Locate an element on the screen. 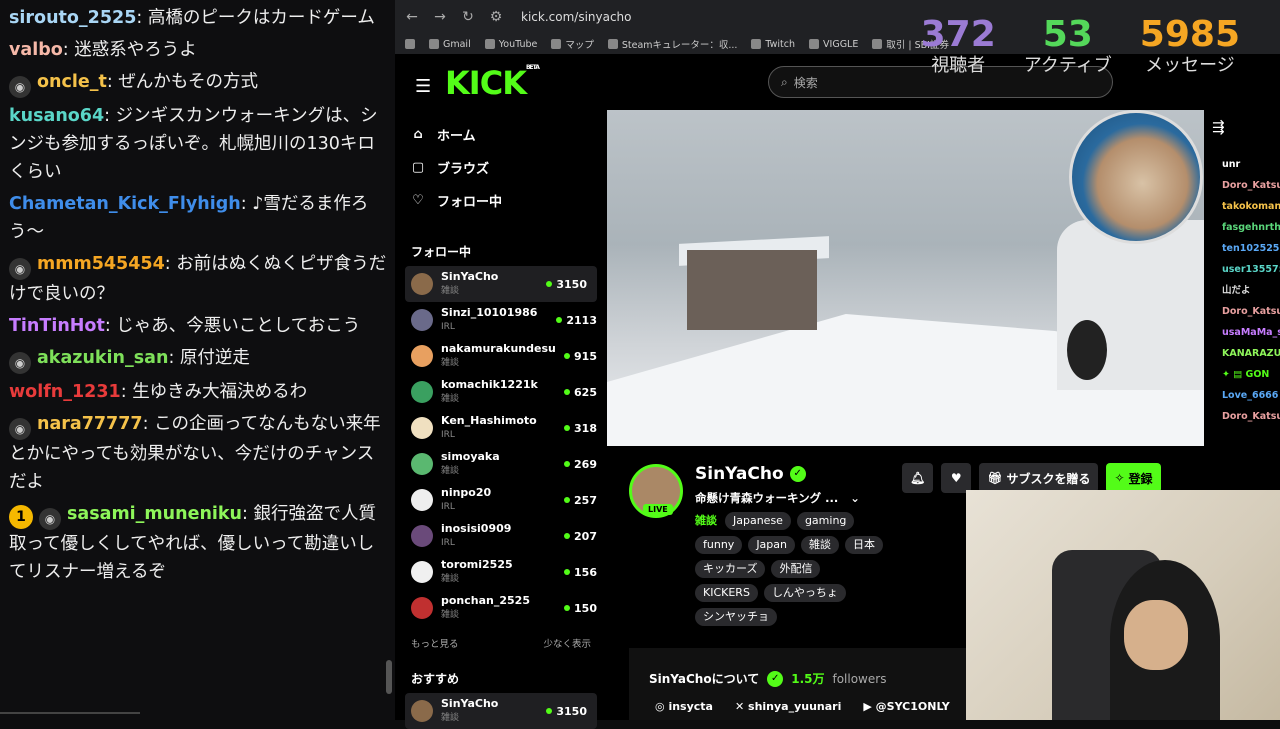 This screenshot has width=1280, height=729. tag-pill: しんやっちょ is located at coordinates (804, 593).